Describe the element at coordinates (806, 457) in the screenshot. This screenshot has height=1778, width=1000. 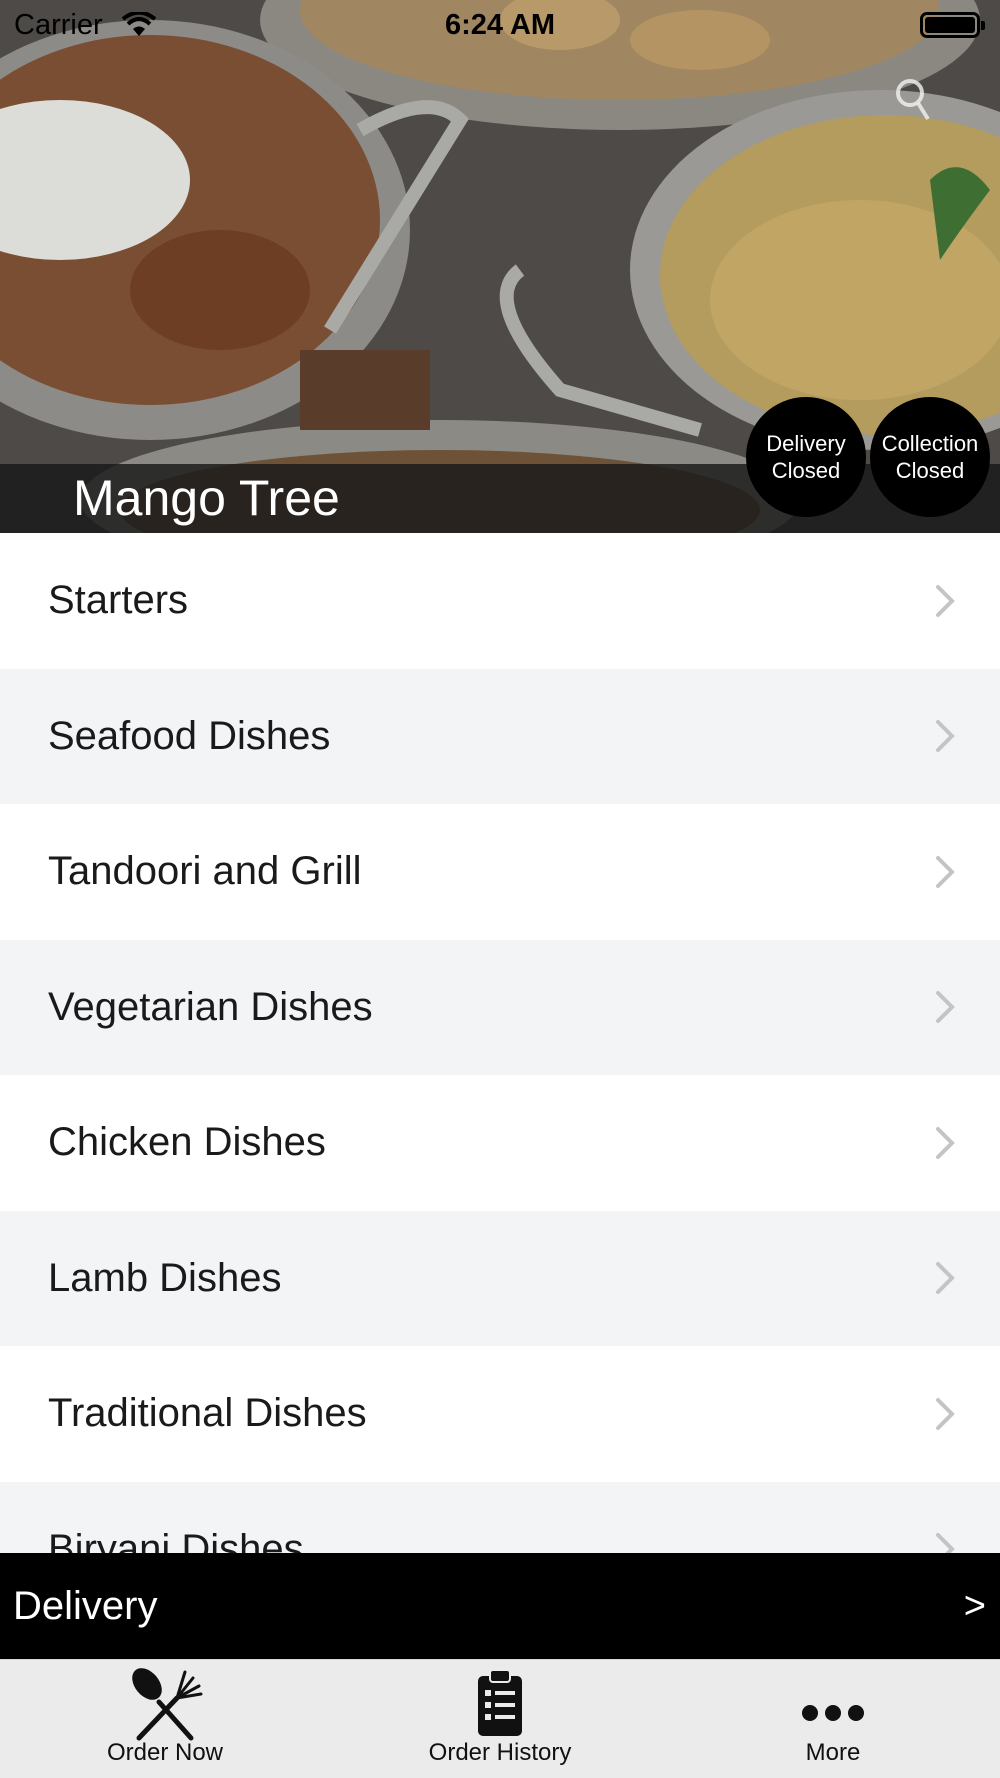
I see `delivery-status-badge: Delivery Closed` at that location.